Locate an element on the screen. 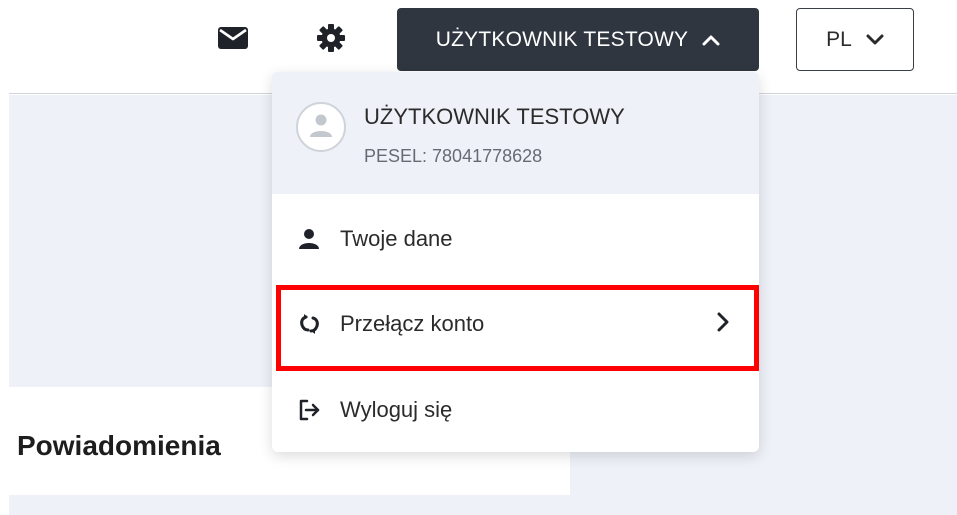  user-pesel: PESEL: 78041778628 is located at coordinates (453, 156).